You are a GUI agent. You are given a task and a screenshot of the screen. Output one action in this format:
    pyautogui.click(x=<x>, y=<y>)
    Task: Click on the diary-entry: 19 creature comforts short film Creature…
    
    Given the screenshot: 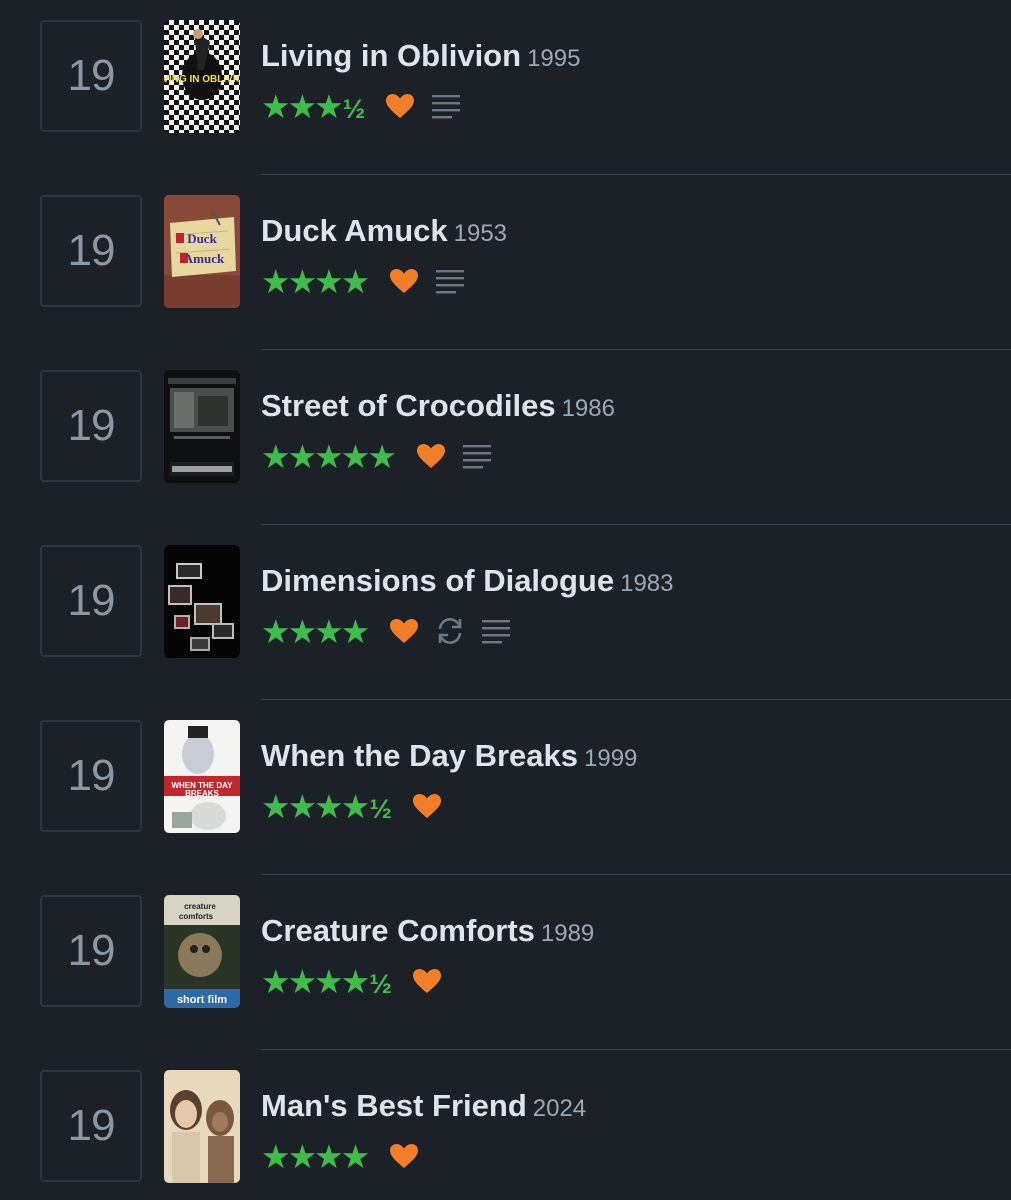 What is the action you would take?
    pyautogui.click(x=505, y=962)
    